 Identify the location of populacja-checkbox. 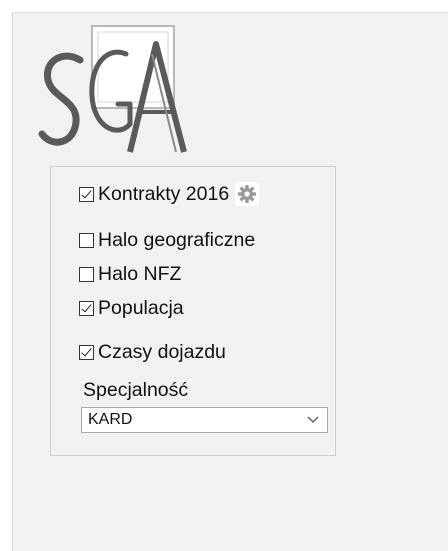
(86, 308).